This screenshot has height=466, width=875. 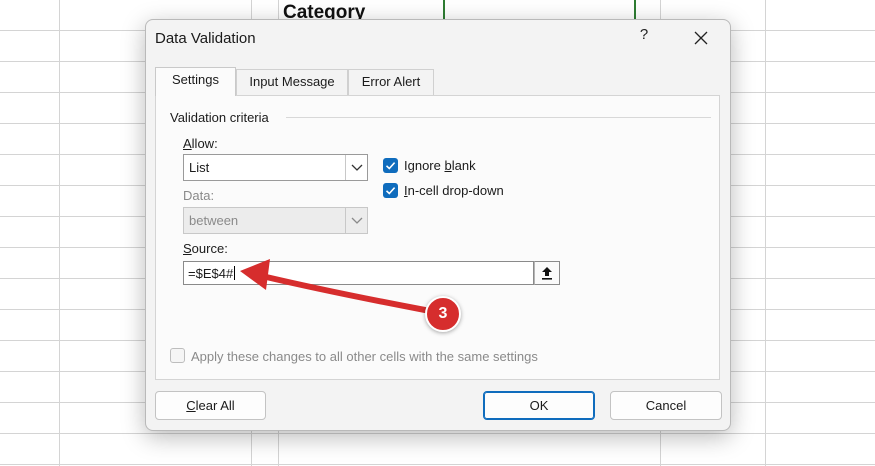 I want to click on in-cell-dropdown-label: In-cell drop-down, so click(x=454, y=190).